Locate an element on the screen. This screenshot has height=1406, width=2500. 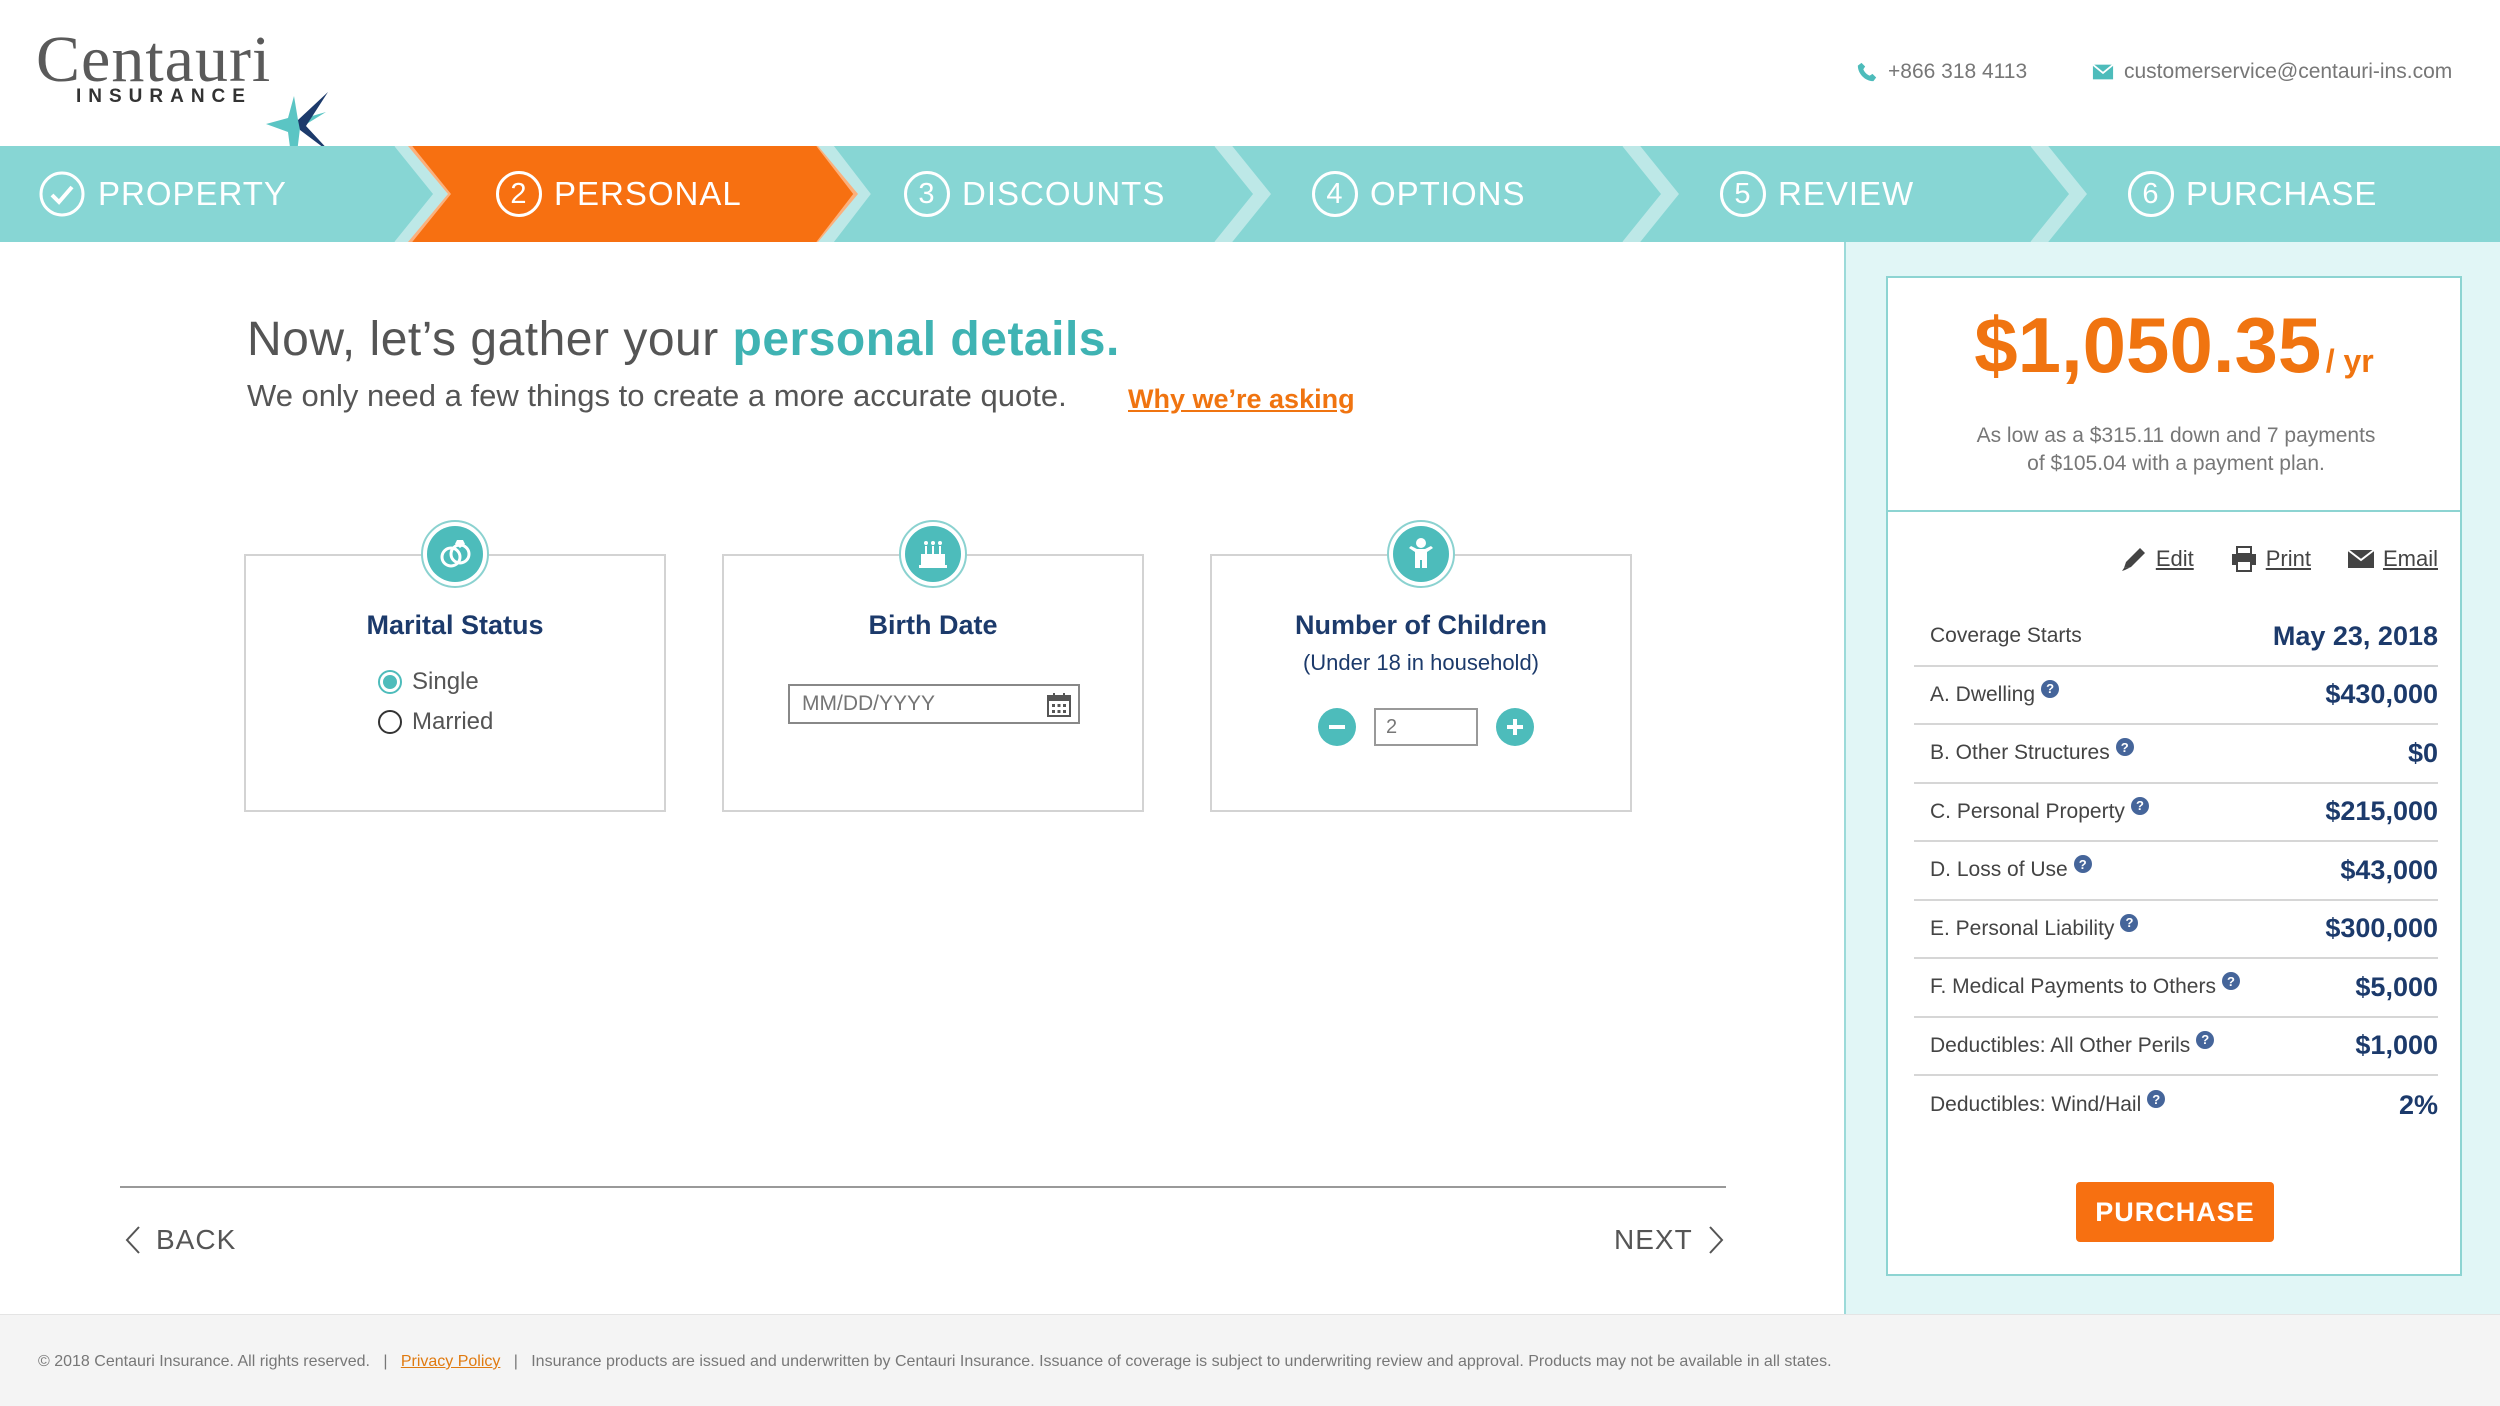
price-period: / yr is located at coordinates (2349, 361).